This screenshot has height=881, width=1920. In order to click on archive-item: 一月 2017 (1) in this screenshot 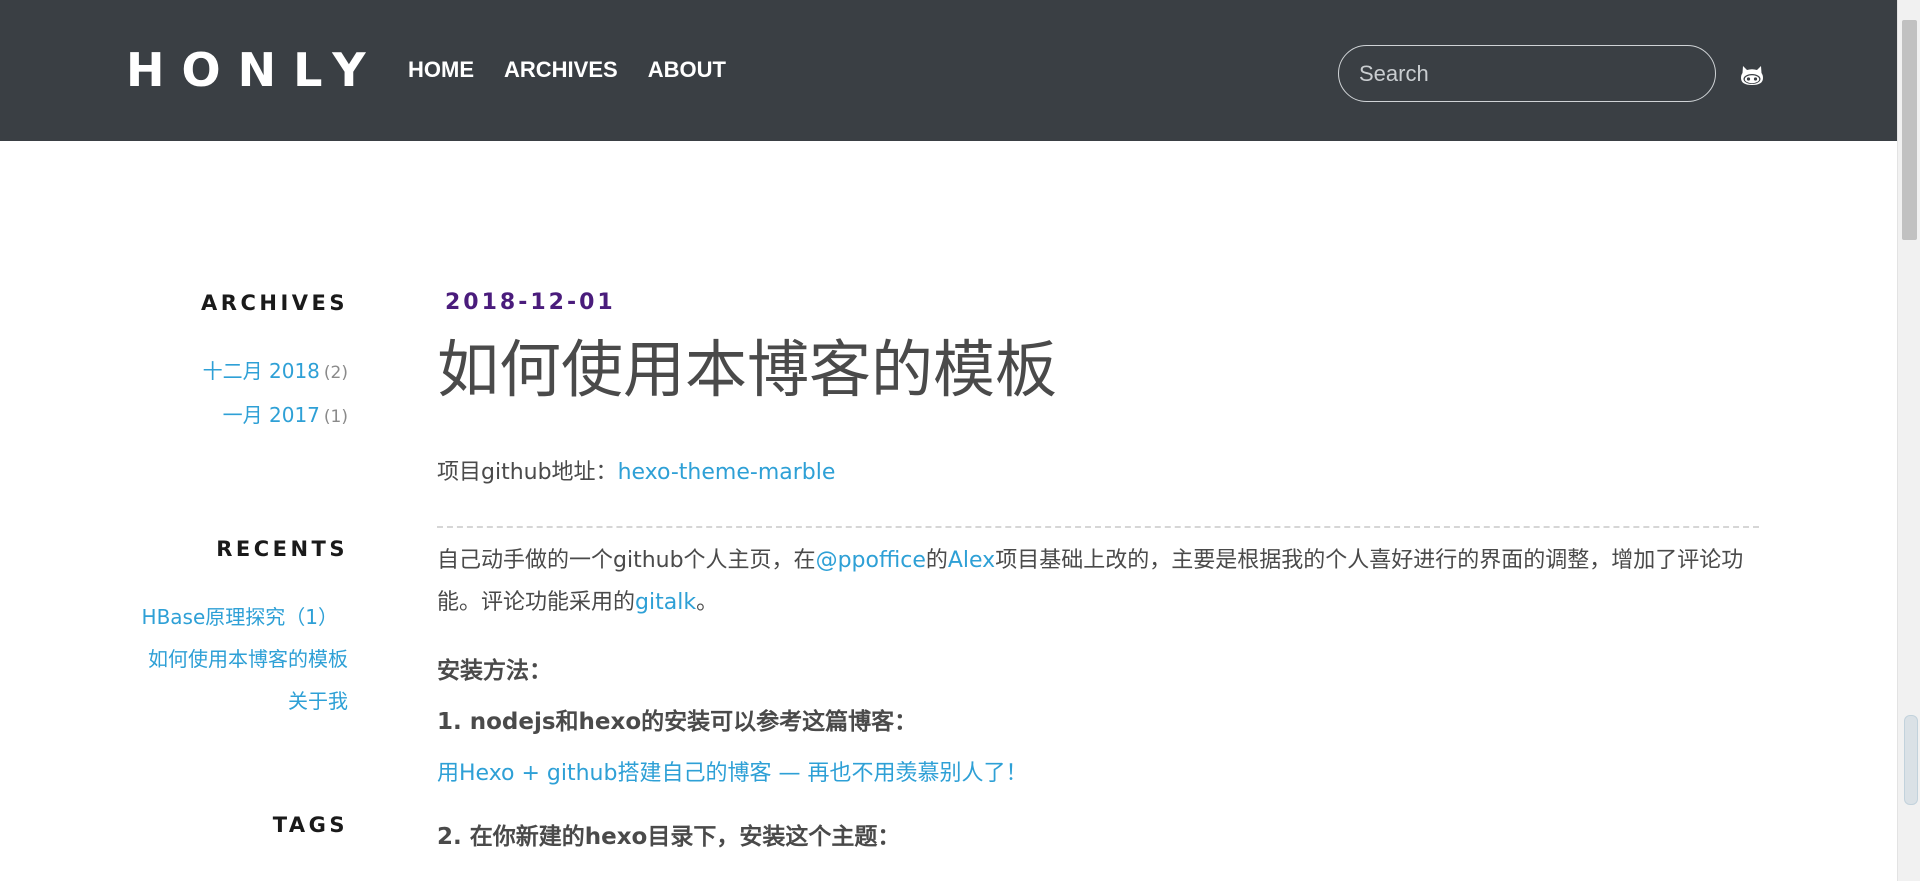, I will do `click(234, 416)`.